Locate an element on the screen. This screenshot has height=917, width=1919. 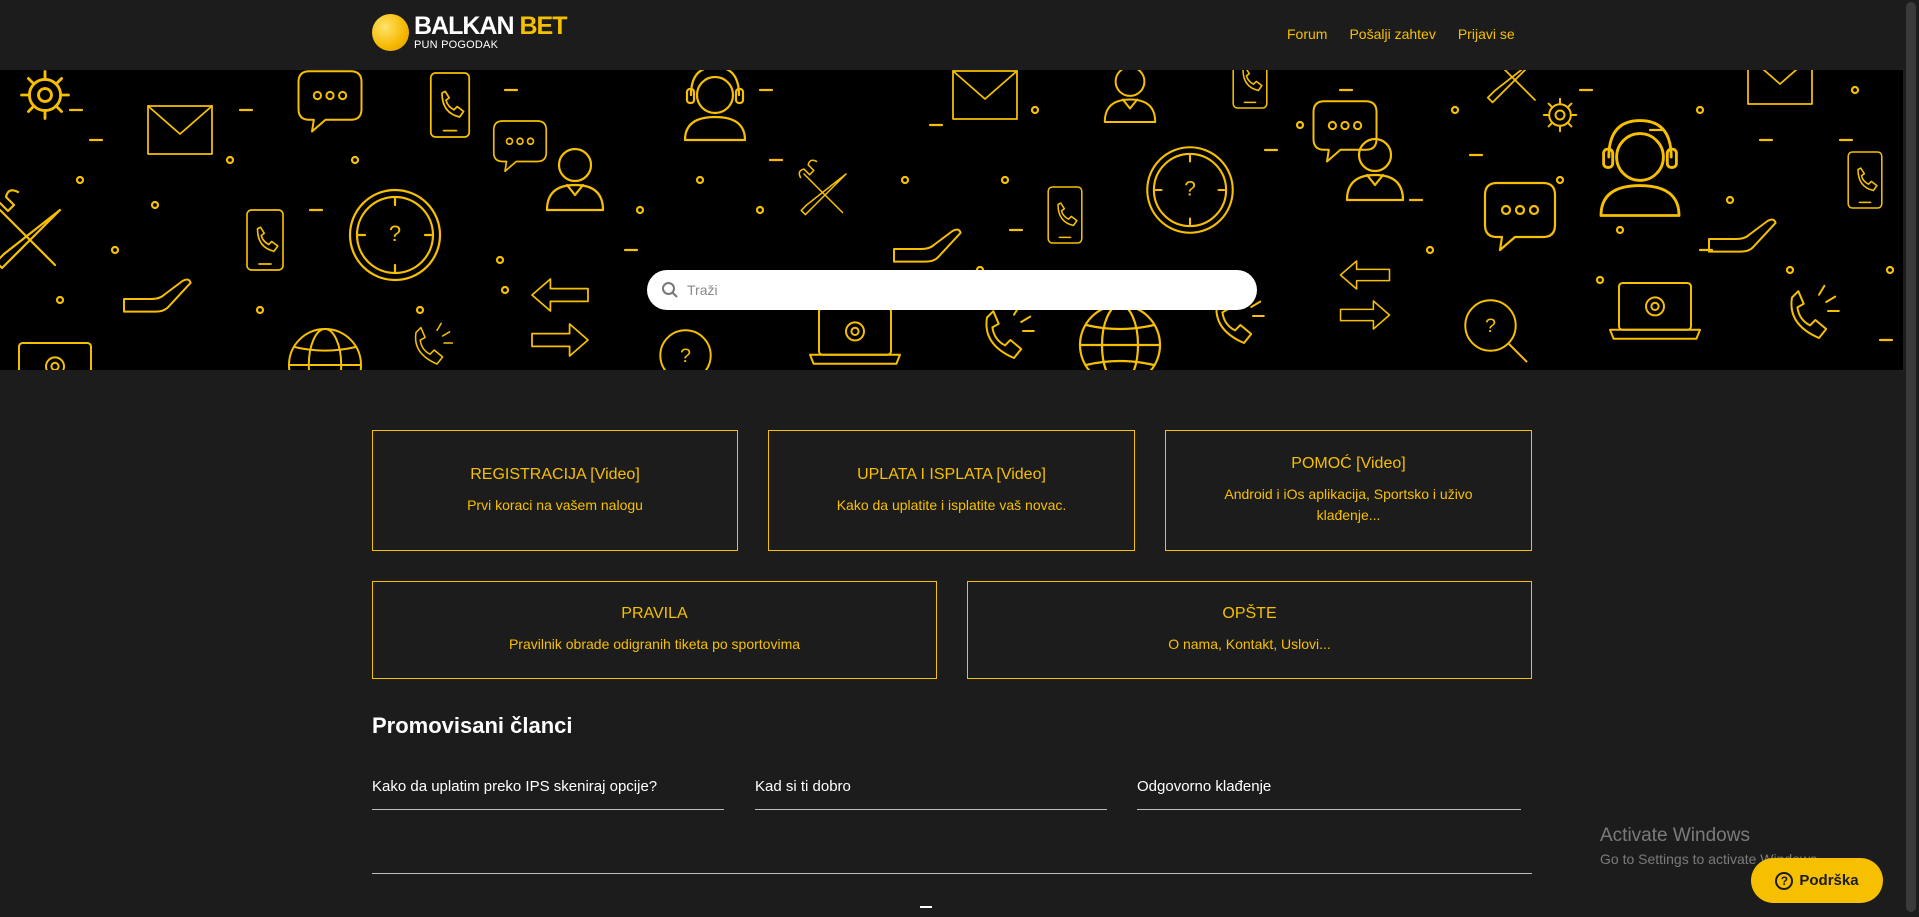
hand-icon is located at coordinates (1742, 235).